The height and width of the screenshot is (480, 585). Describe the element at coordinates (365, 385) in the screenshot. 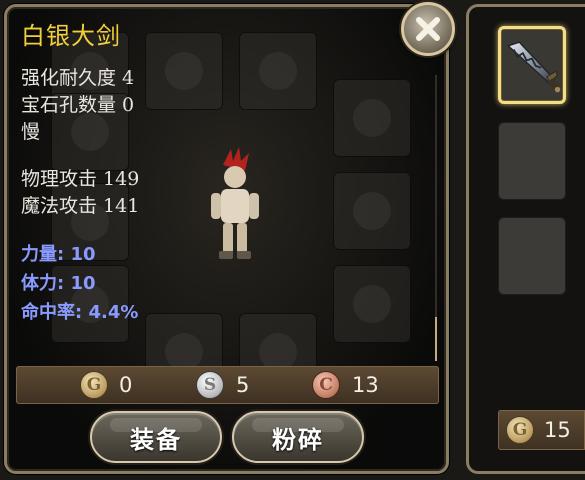

I see `copper-amount: 13` at that location.